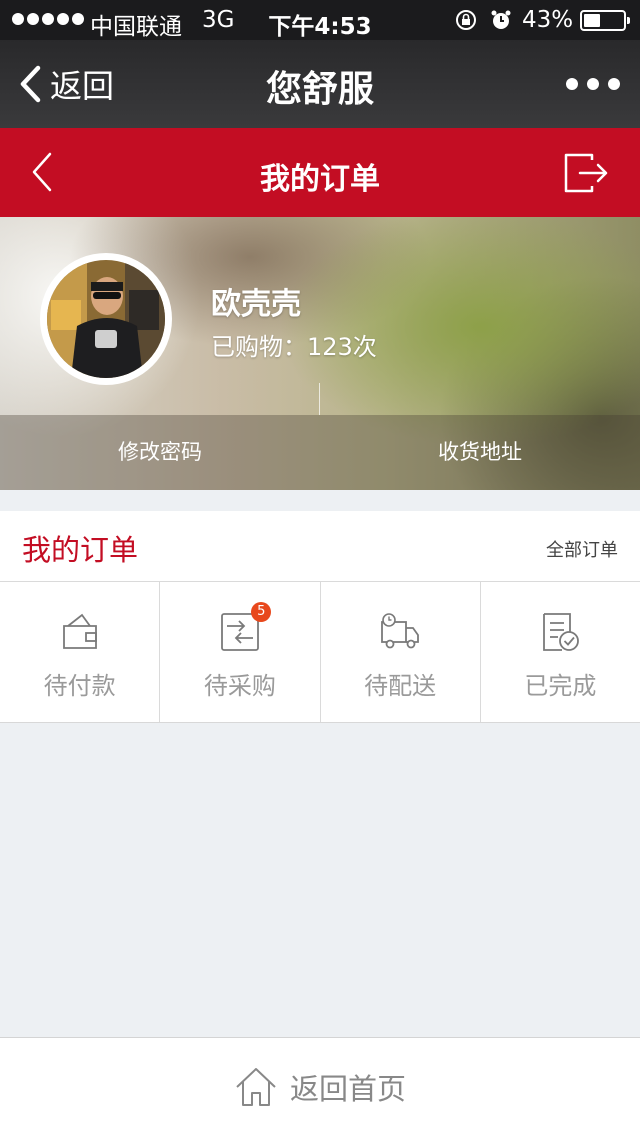 The height and width of the screenshot is (1136, 640). Describe the element at coordinates (592, 20) in the screenshot. I see `battery-level-fill` at that location.